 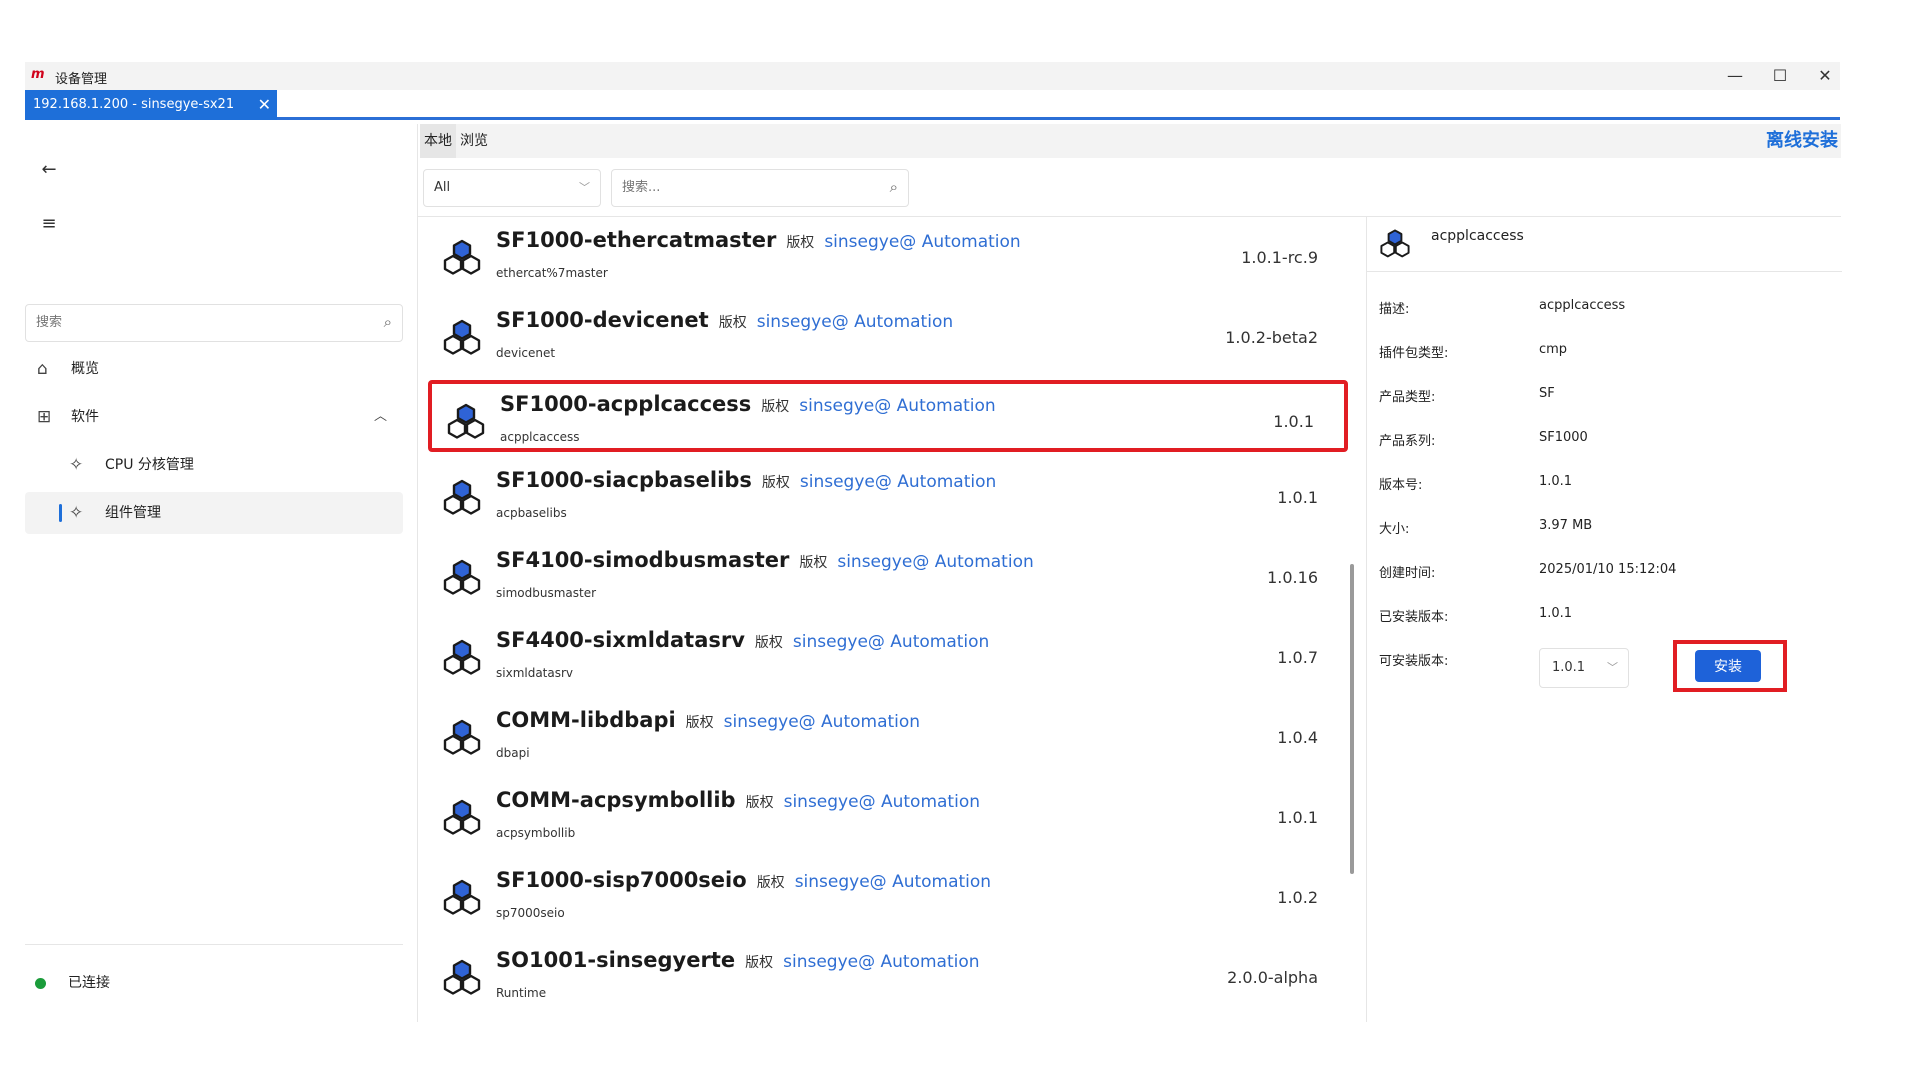 What do you see at coordinates (44, 417) in the screenshot?
I see `grid-icon: ⊞` at bounding box center [44, 417].